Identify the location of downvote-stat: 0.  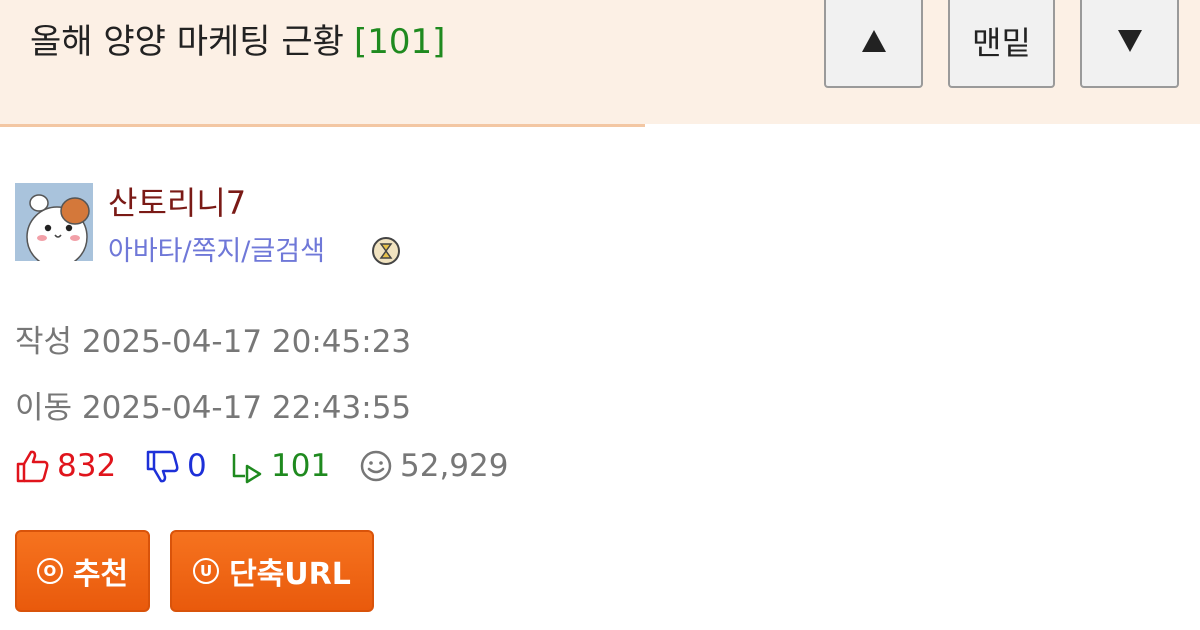
(176, 466).